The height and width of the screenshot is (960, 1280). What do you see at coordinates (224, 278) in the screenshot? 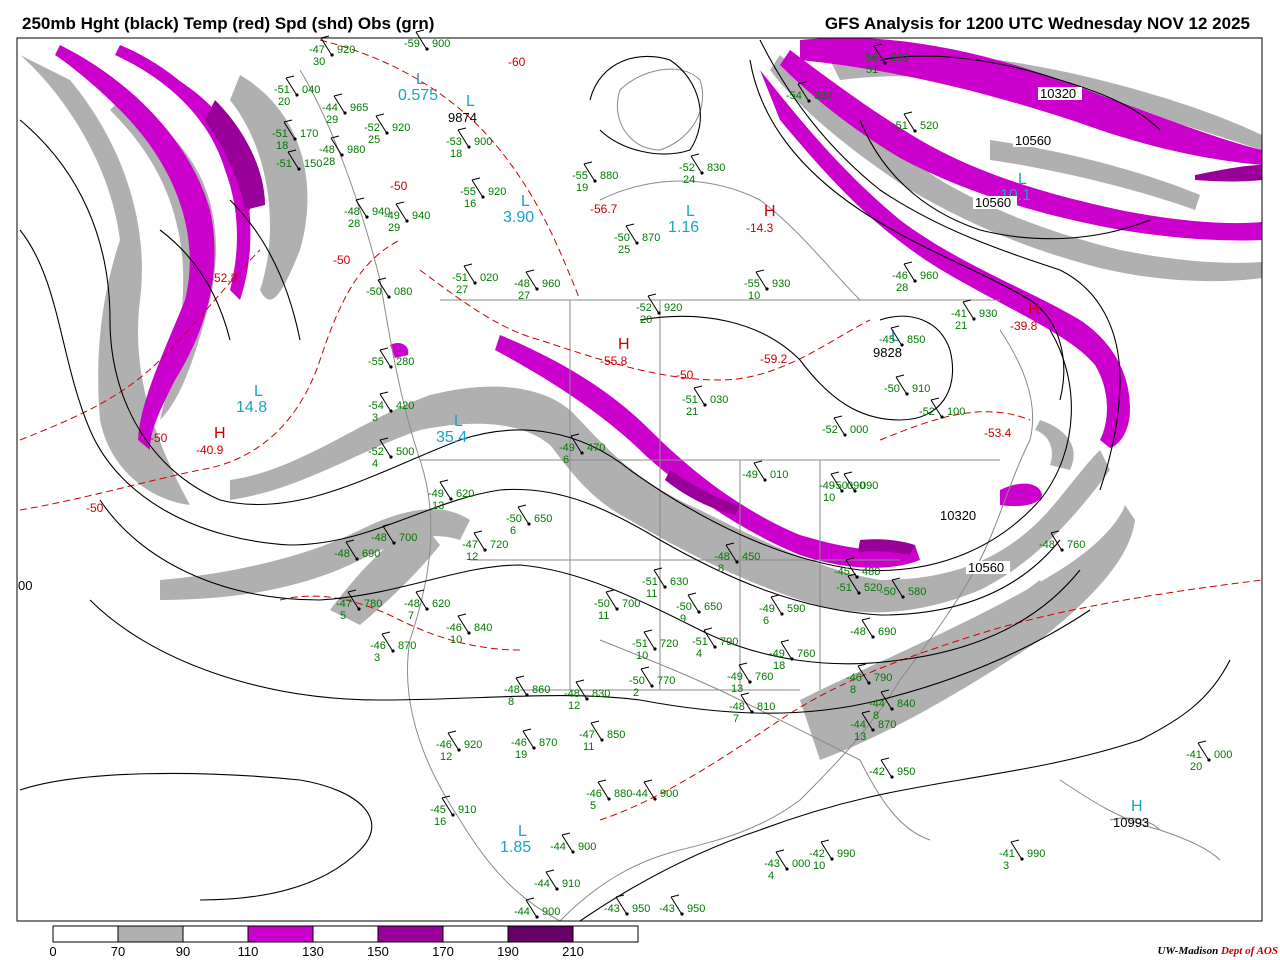
I see `temperature-contour-label: -52.8` at bounding box center [224, 278].